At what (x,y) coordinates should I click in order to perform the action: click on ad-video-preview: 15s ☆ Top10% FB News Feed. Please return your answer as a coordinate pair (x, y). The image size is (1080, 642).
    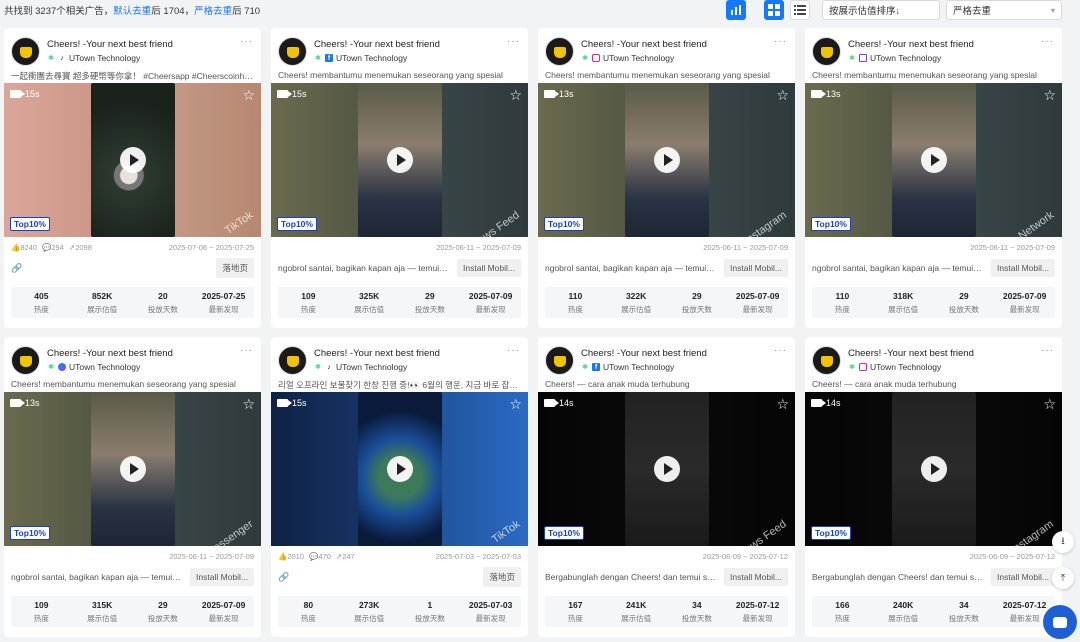
    Looking at the image, I should click on (399, 160).